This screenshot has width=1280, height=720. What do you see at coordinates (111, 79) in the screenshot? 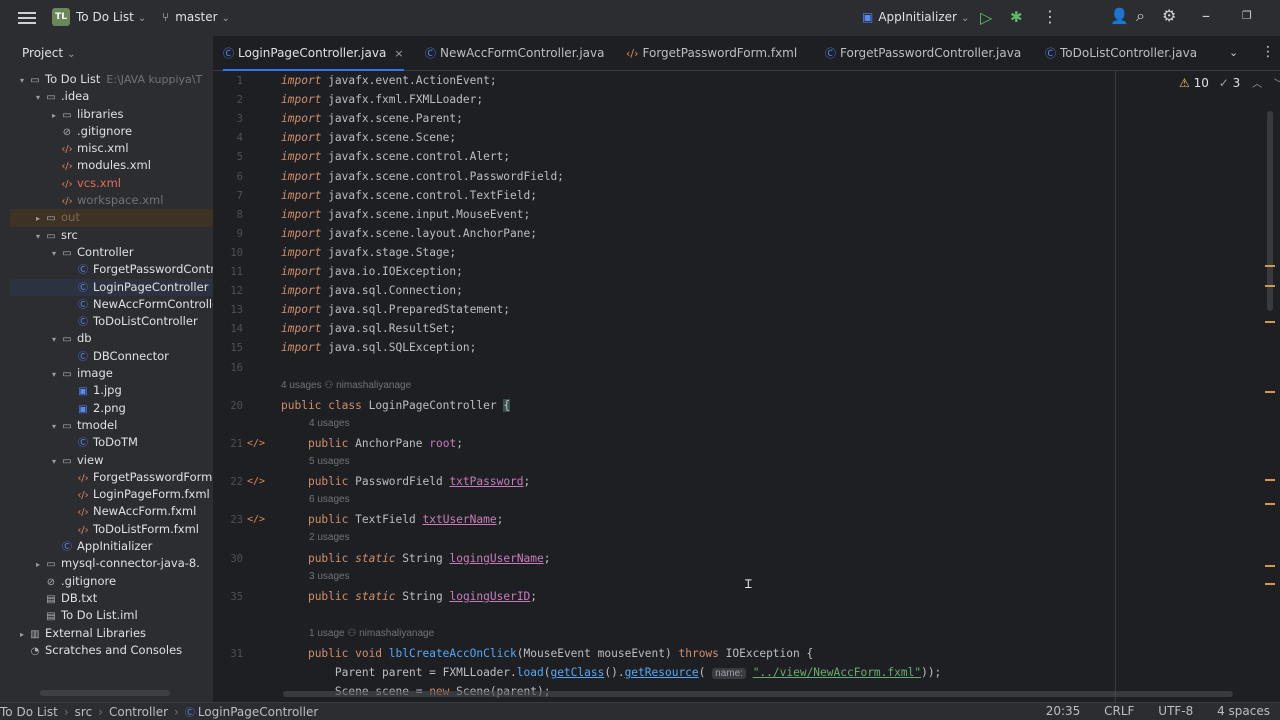
I see `tree-item: ▾ ▭ To Do List E:\JAVA kuppiya\T` at bounding box center [111, 79].